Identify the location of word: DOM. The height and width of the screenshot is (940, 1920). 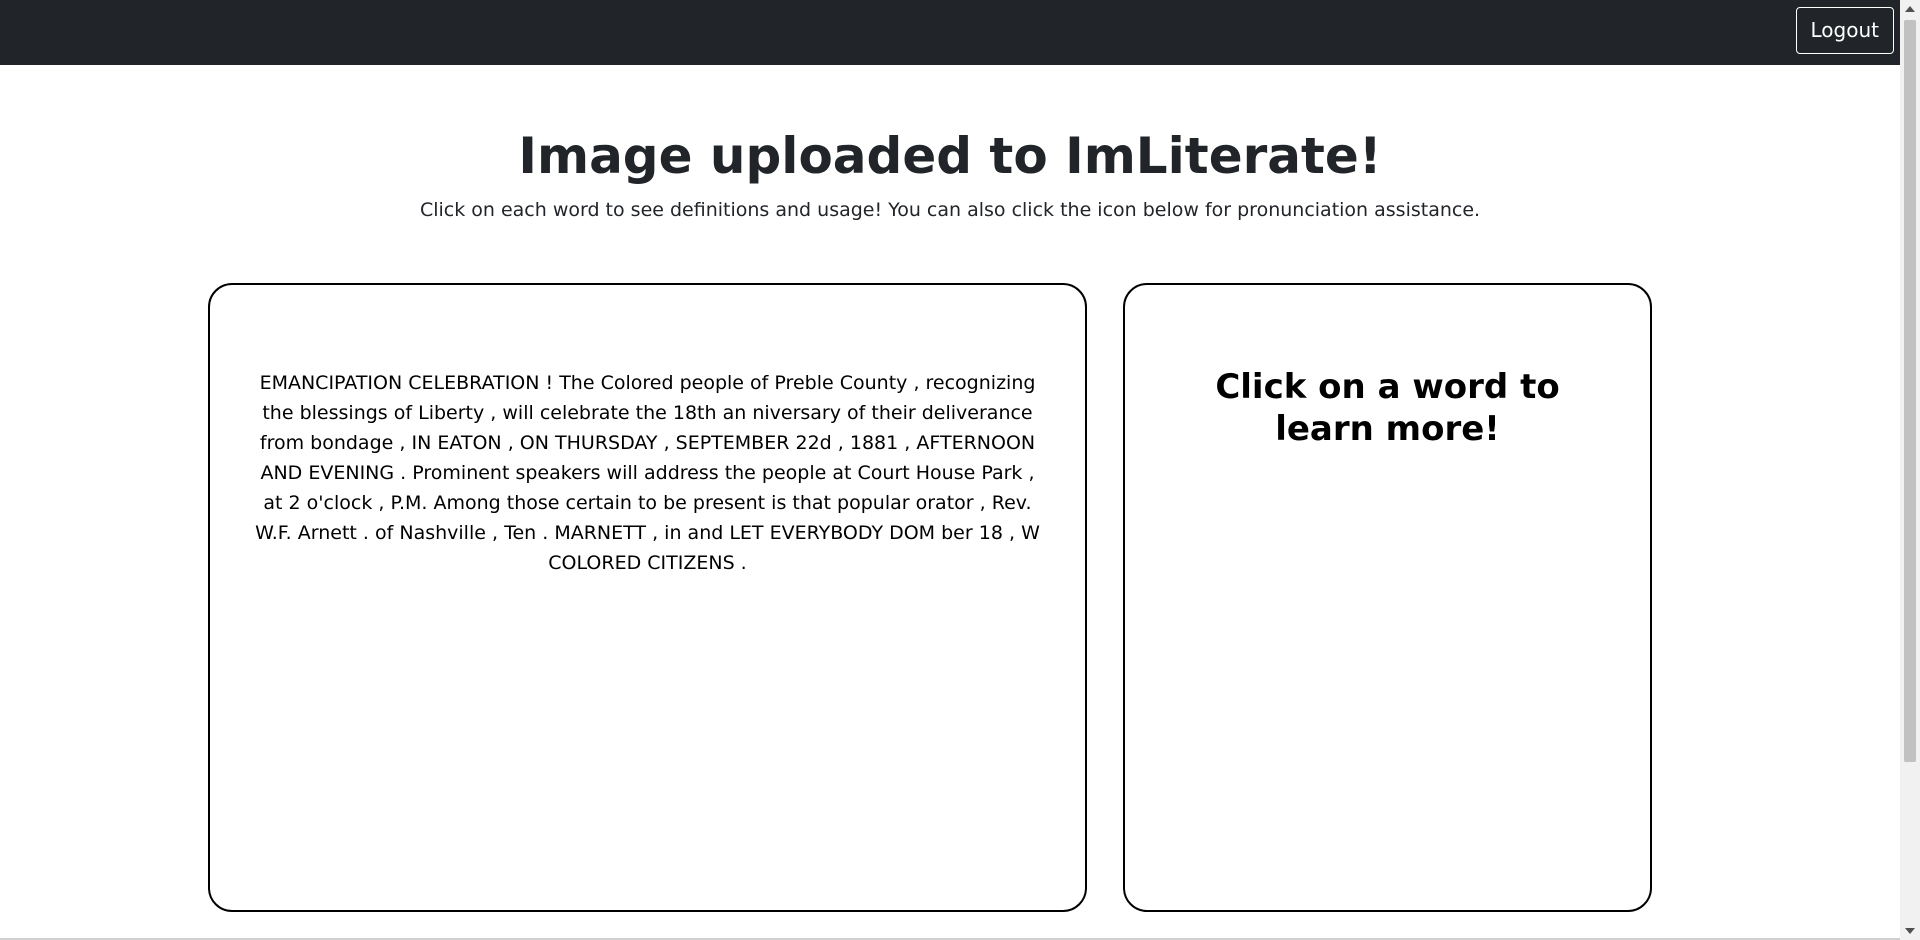
(912, 533).